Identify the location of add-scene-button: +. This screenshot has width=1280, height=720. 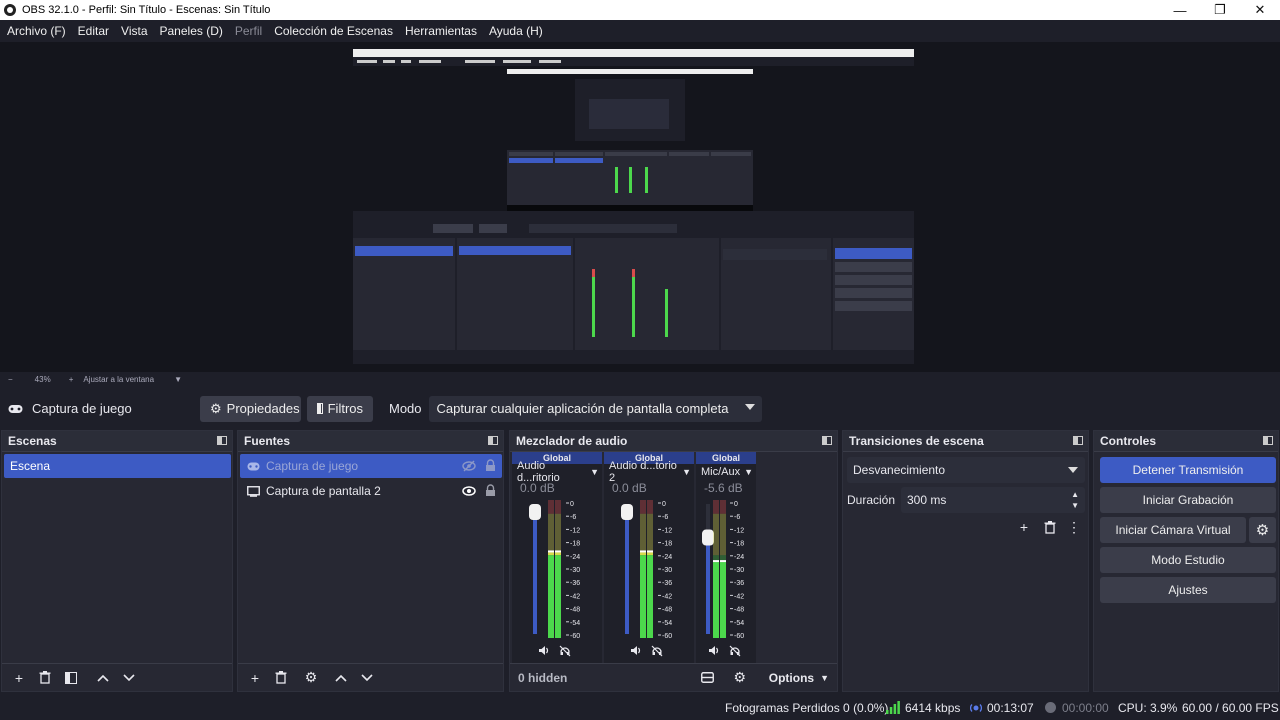
(19, 678).